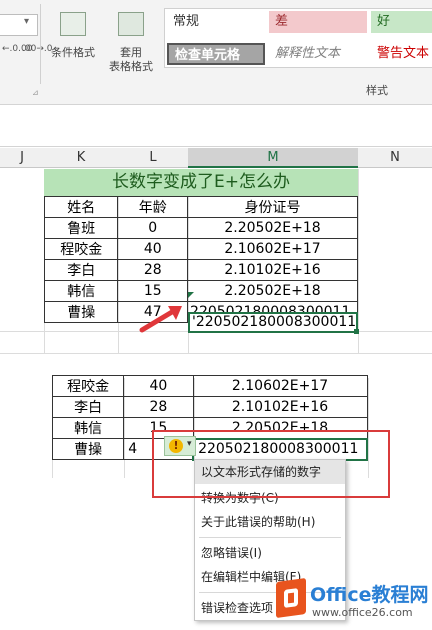  Describe the element at coordinates (81, 207) in the screenshot. I see `header-name: 姓名` at that location.